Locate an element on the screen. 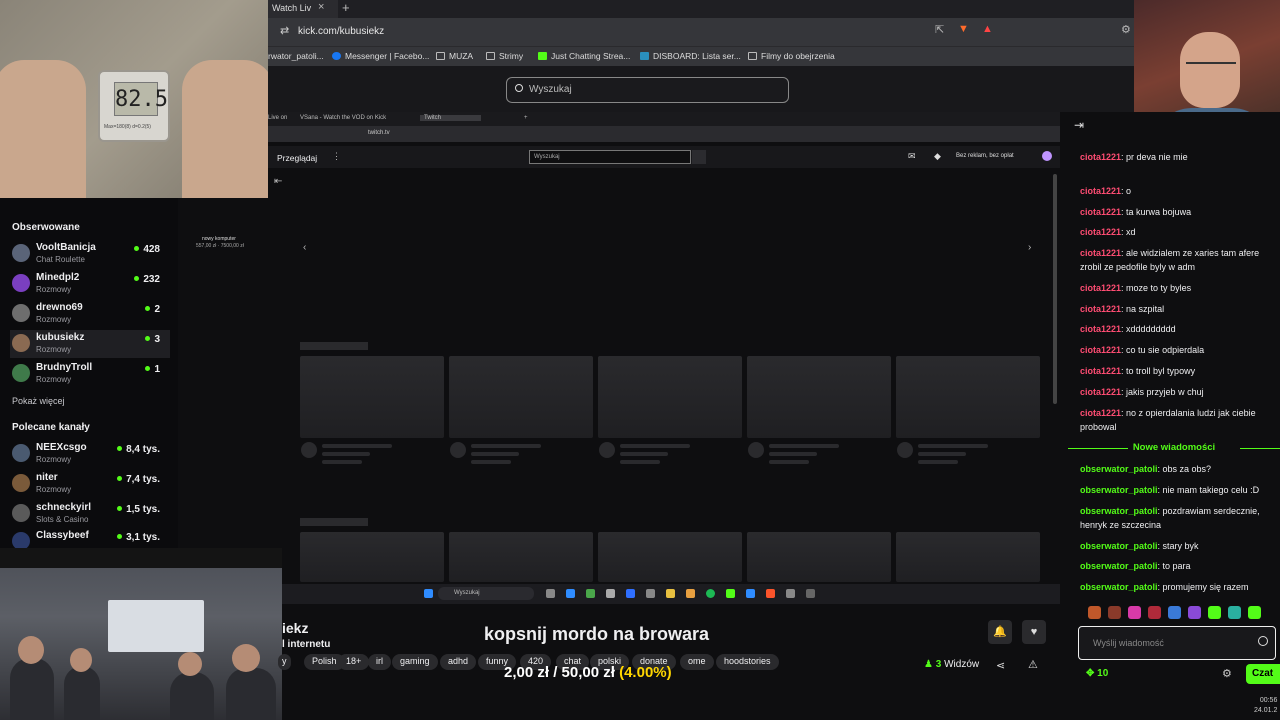 The image size is (1280, 720). twitch-tab: Live on is located at coordinates (277, 118).